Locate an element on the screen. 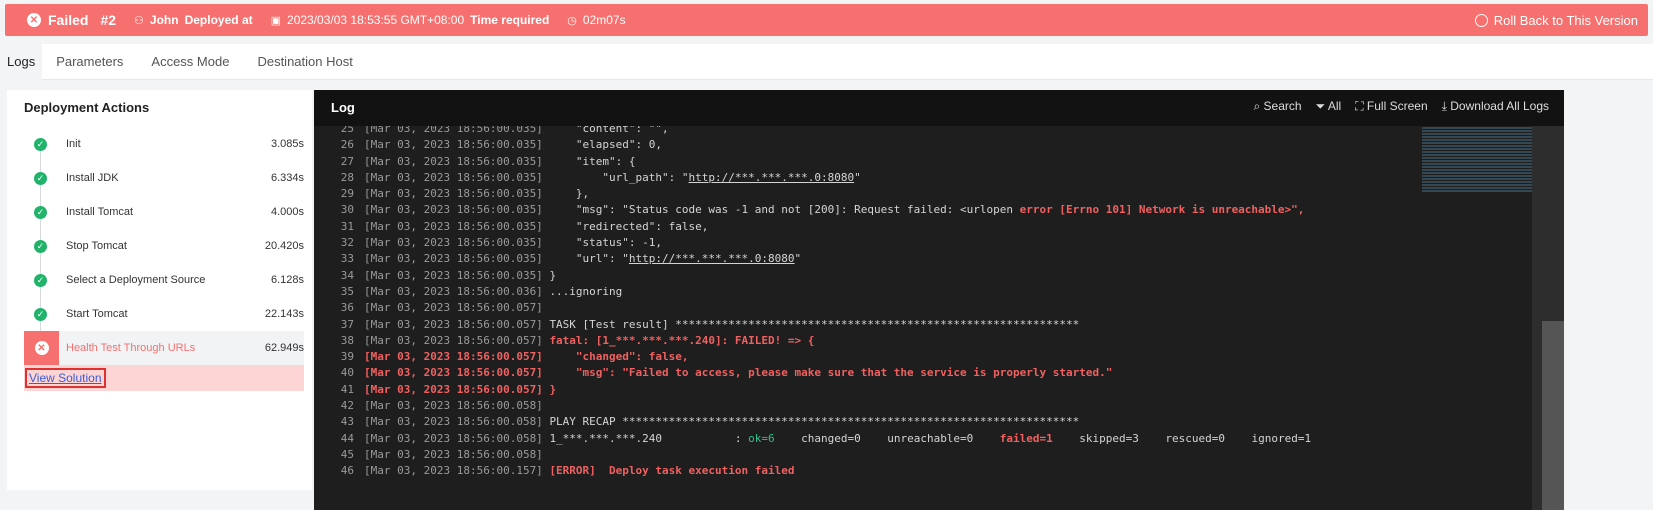 The image size is (1653, 510). action-item: ✓ Start Tomcat 22.143s is located at coordinates (164, 314).